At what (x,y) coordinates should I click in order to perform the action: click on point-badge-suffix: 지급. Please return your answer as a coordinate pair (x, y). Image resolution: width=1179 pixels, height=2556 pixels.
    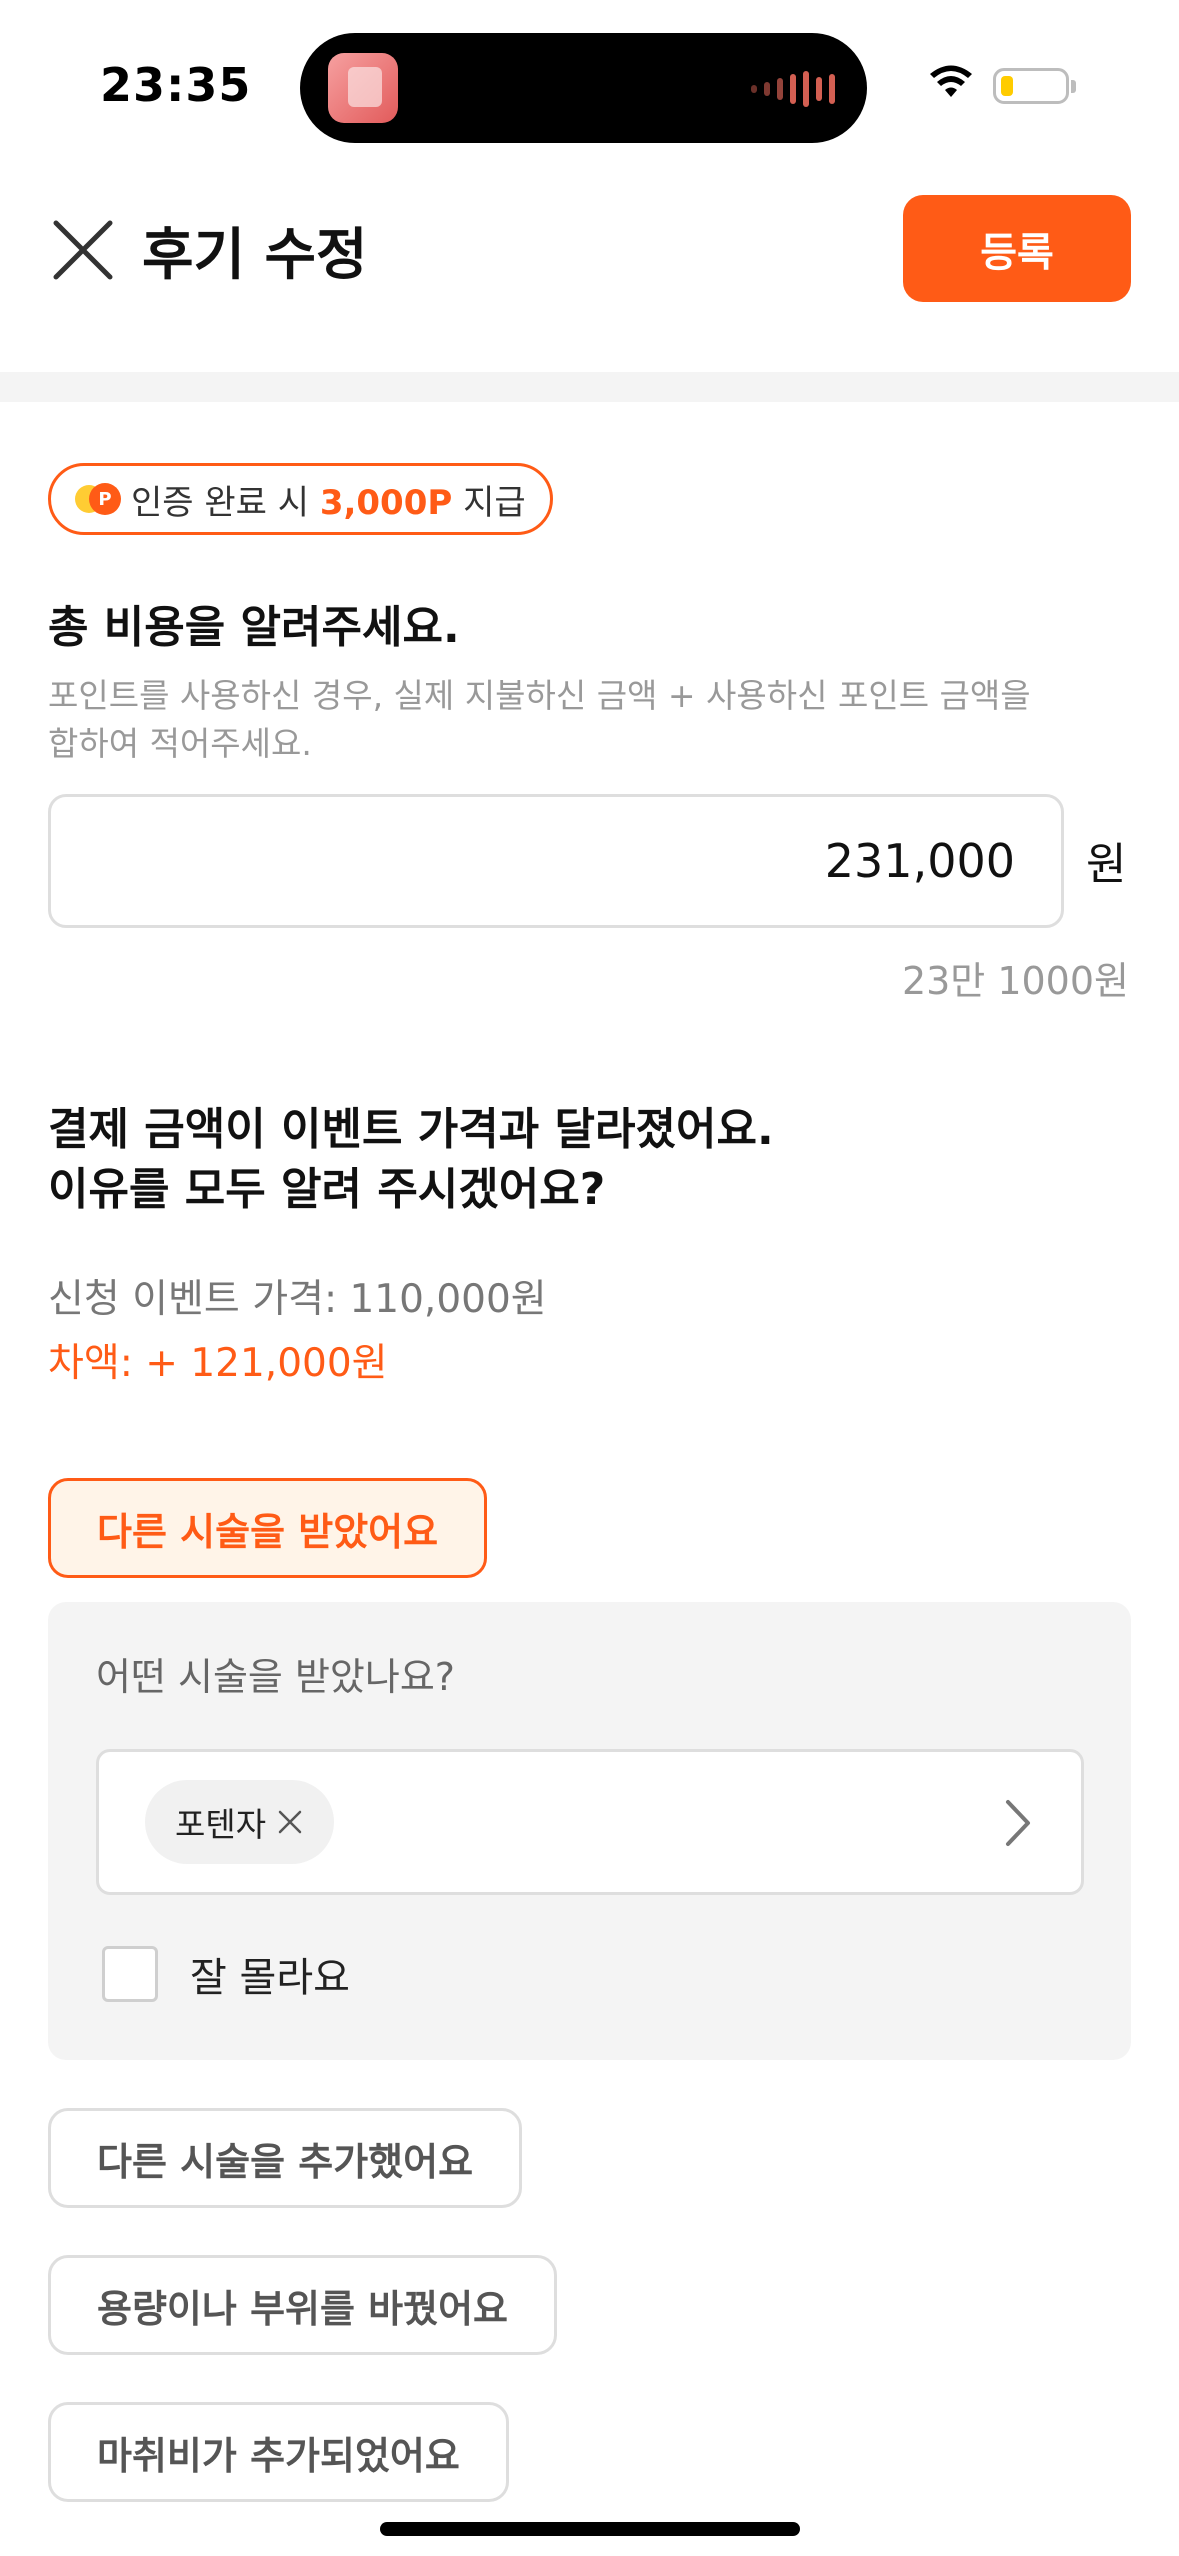
    Looking at the image, I should click on (489, 502).